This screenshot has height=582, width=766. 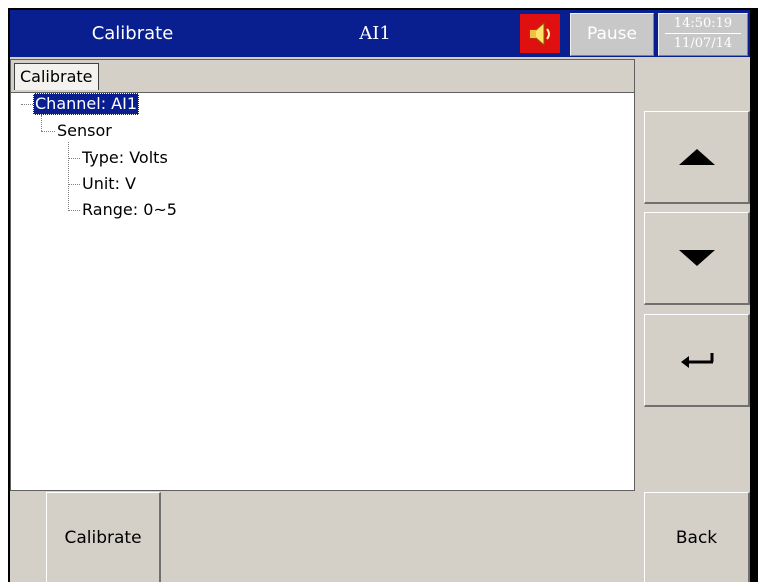 I want to click on scroll-up-button, so click(x=697, y=157).